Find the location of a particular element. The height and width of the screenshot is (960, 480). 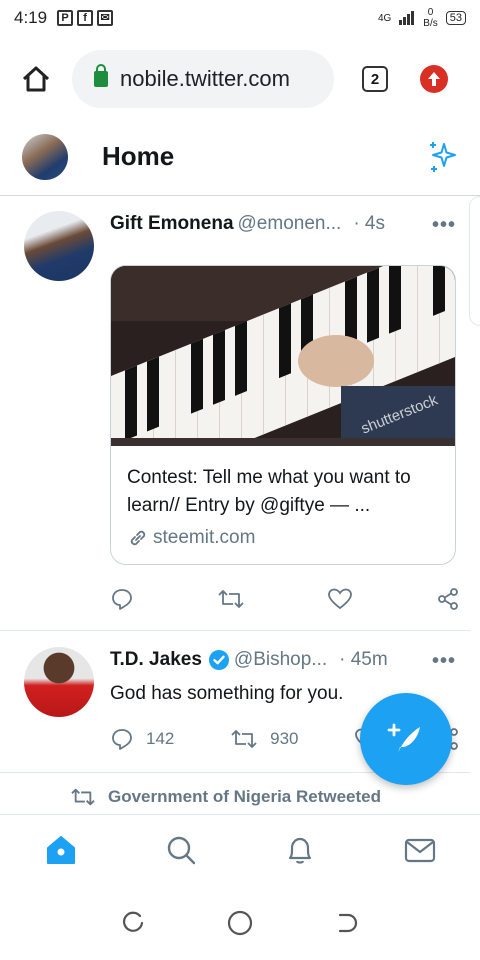

update-button is located at coordinates (434, 79).